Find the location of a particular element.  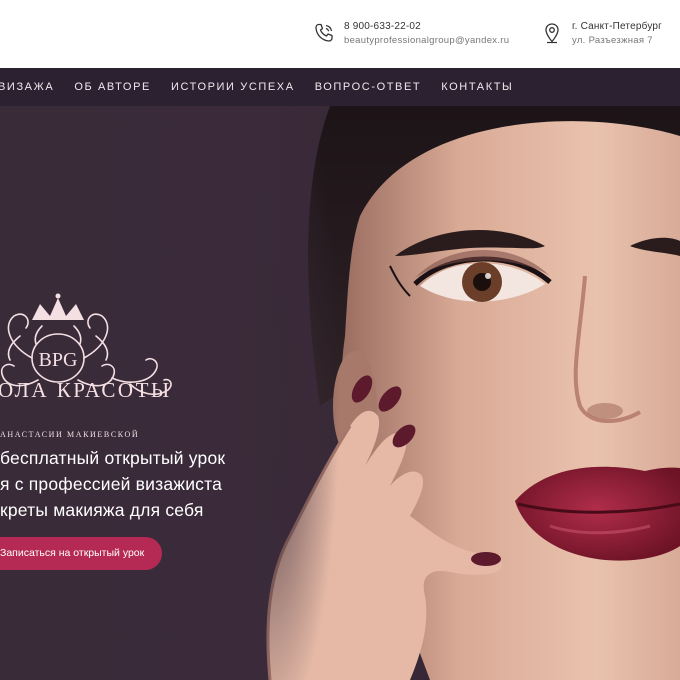

nav-item-about-author: ОБ АВТОРЕ is located at coordinates (112, 87).